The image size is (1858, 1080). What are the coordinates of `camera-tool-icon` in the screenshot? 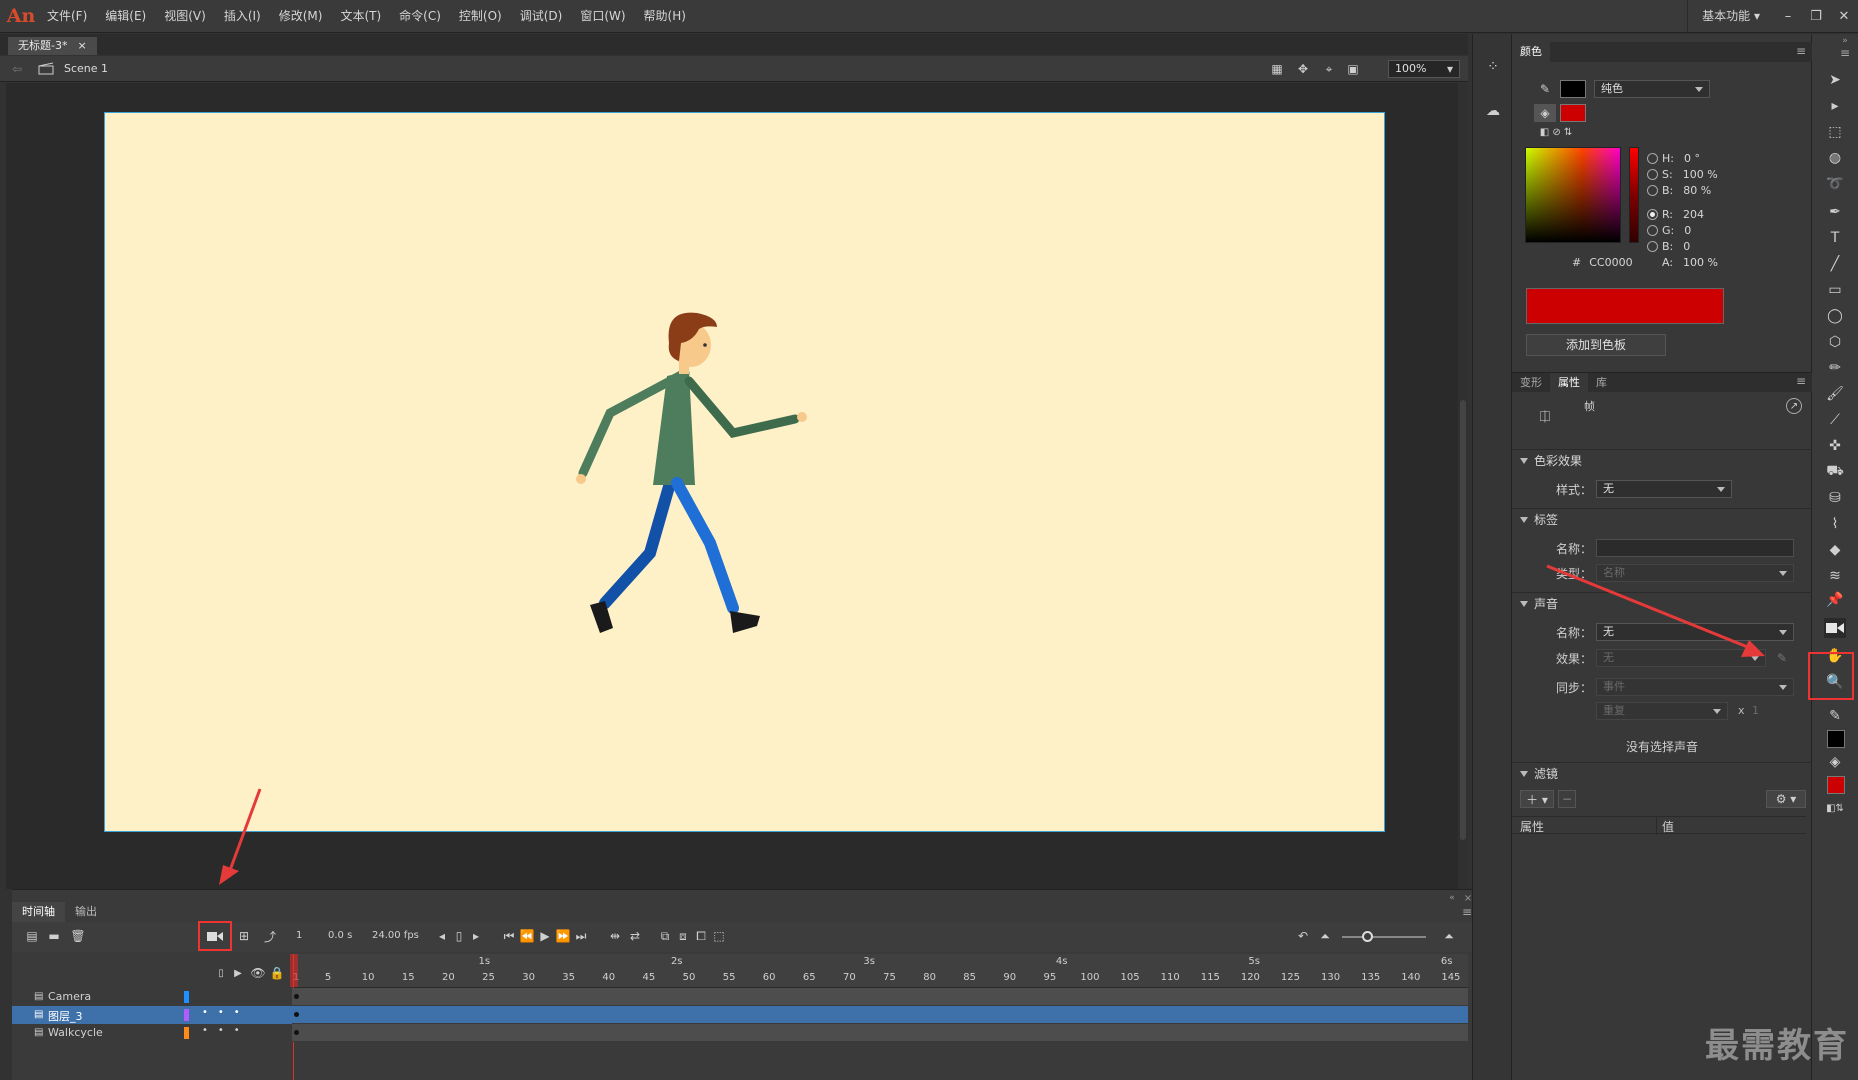 It's located at (1835, 628).